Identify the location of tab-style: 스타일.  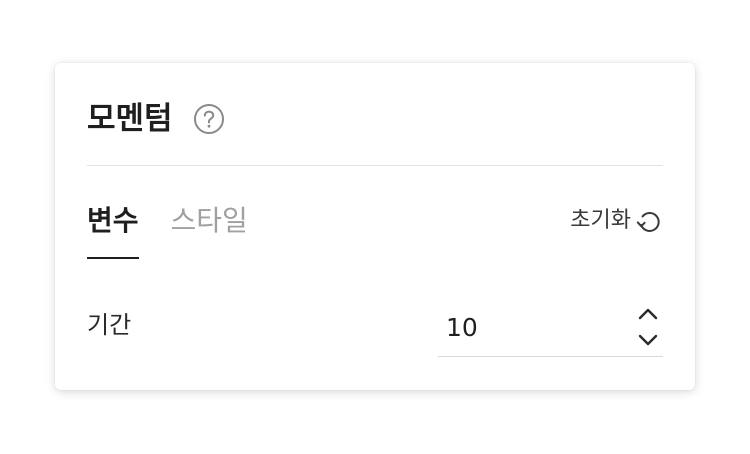
(209, 230).